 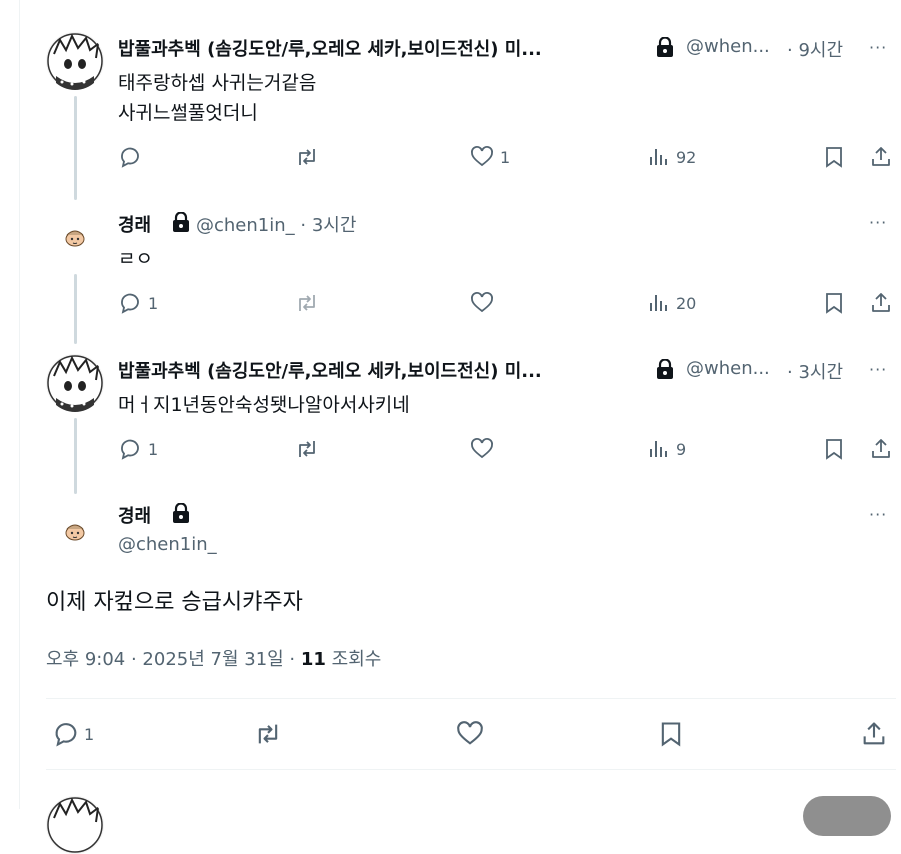 I want to click on like-button: 1, so click(x=490, y=157).